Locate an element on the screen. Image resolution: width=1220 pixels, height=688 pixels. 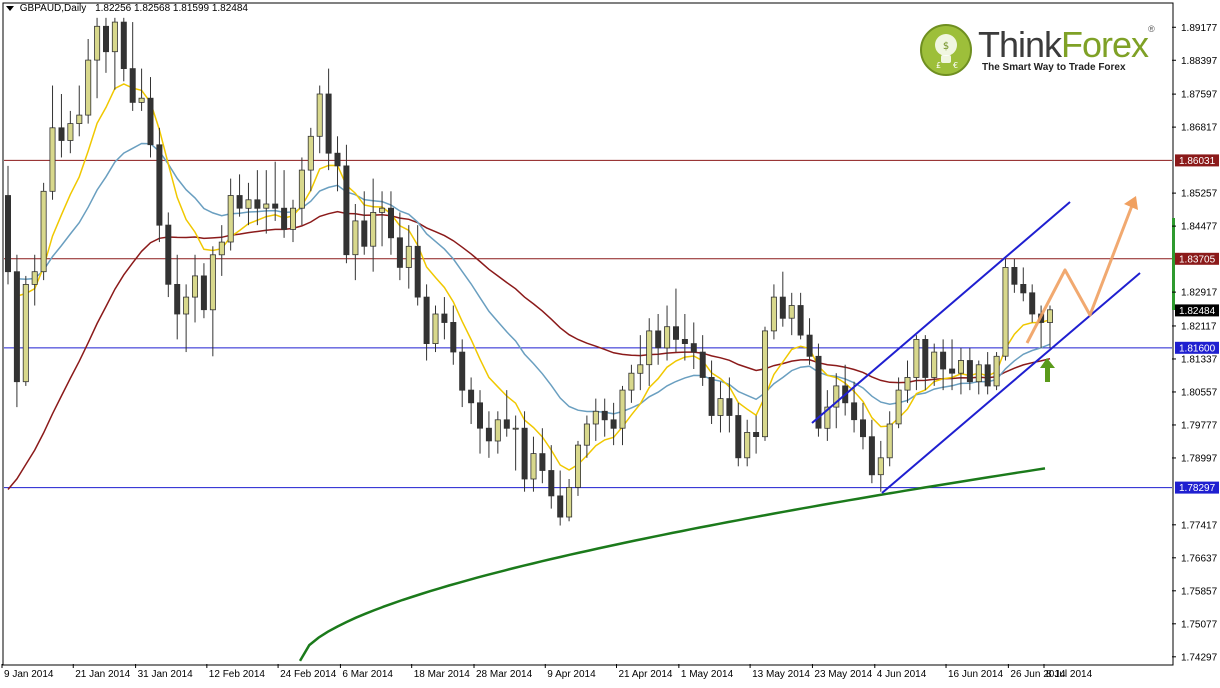
date-tick-label: 13 May 2014 is located at coordinates (781, 674).